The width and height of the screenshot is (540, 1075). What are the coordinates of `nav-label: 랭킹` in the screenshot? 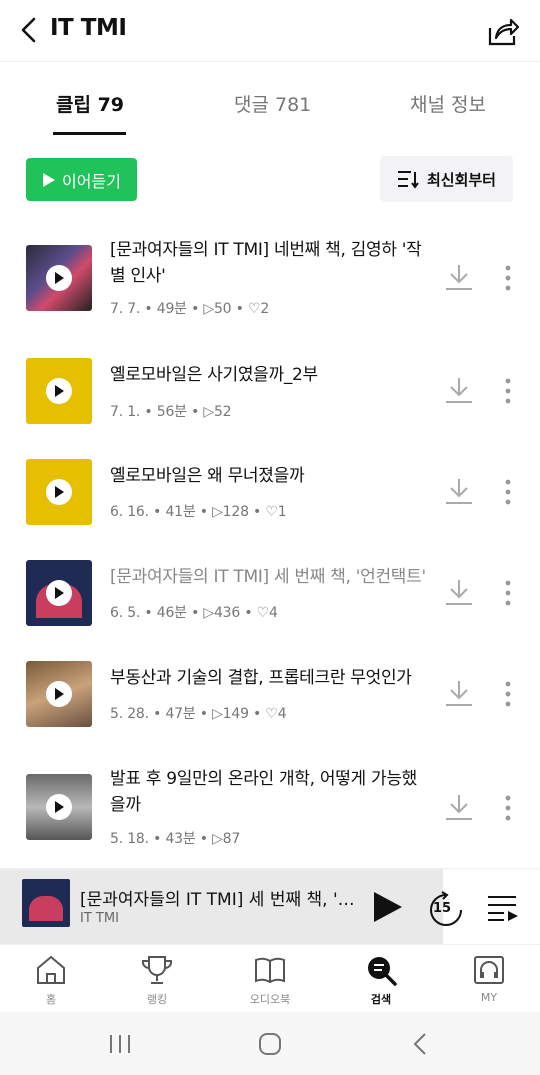 It's located at (157, 999).